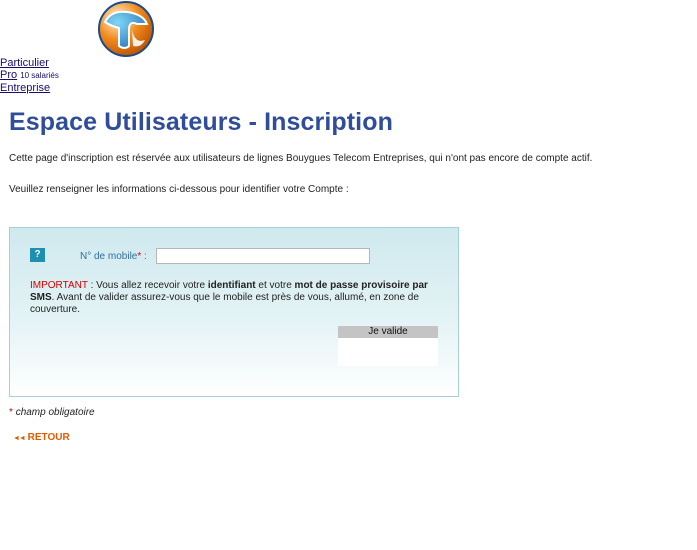  I want to click on important-bold-1: identifiant, so click(231, 285).